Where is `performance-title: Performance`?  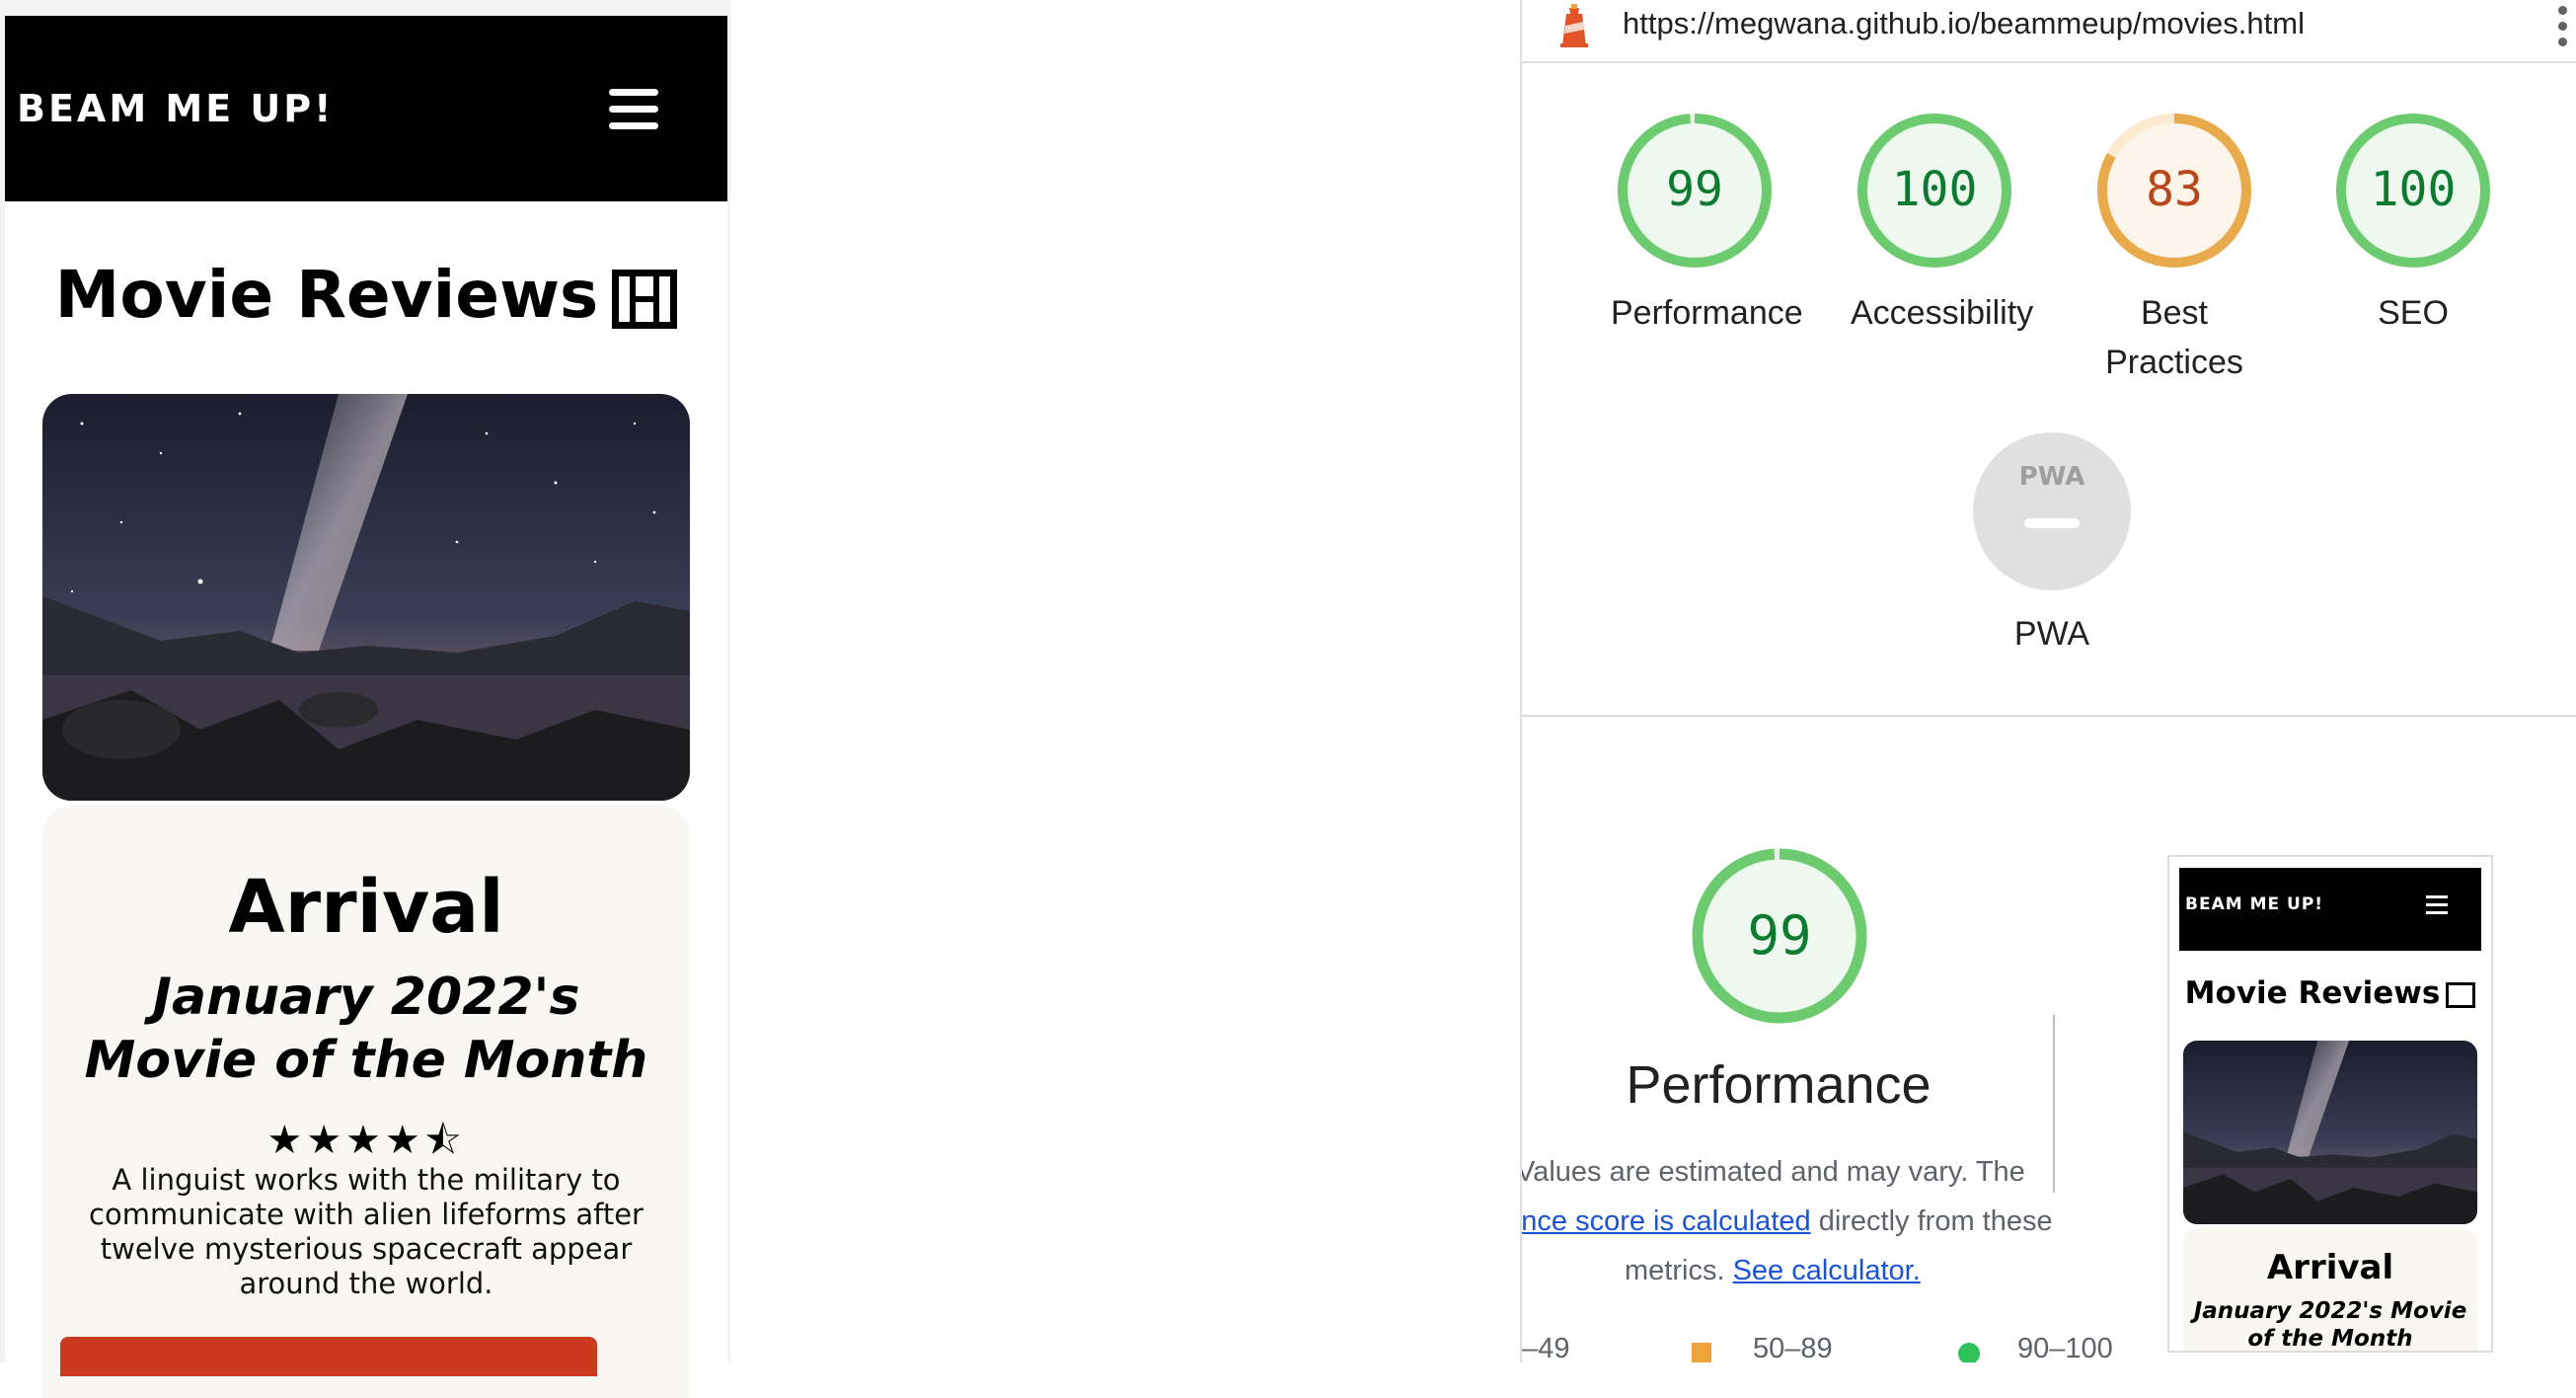
performance-title: Performance is located at coordinates (1779, 1085).